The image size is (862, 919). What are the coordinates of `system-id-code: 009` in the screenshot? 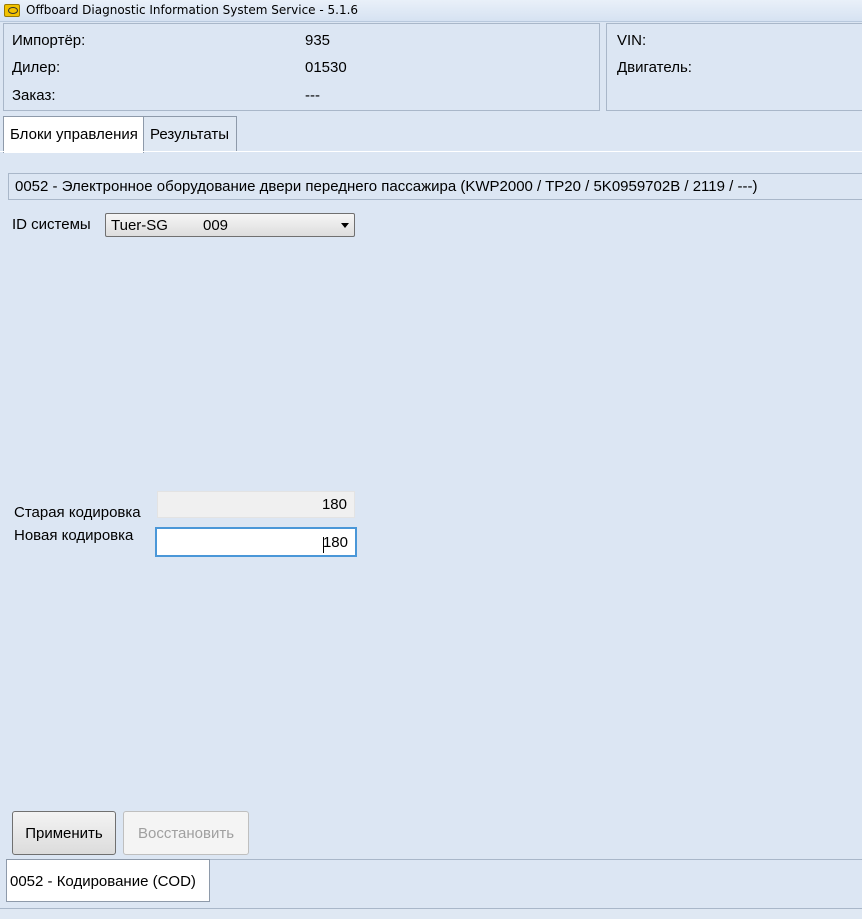 It's located at (216, 225).